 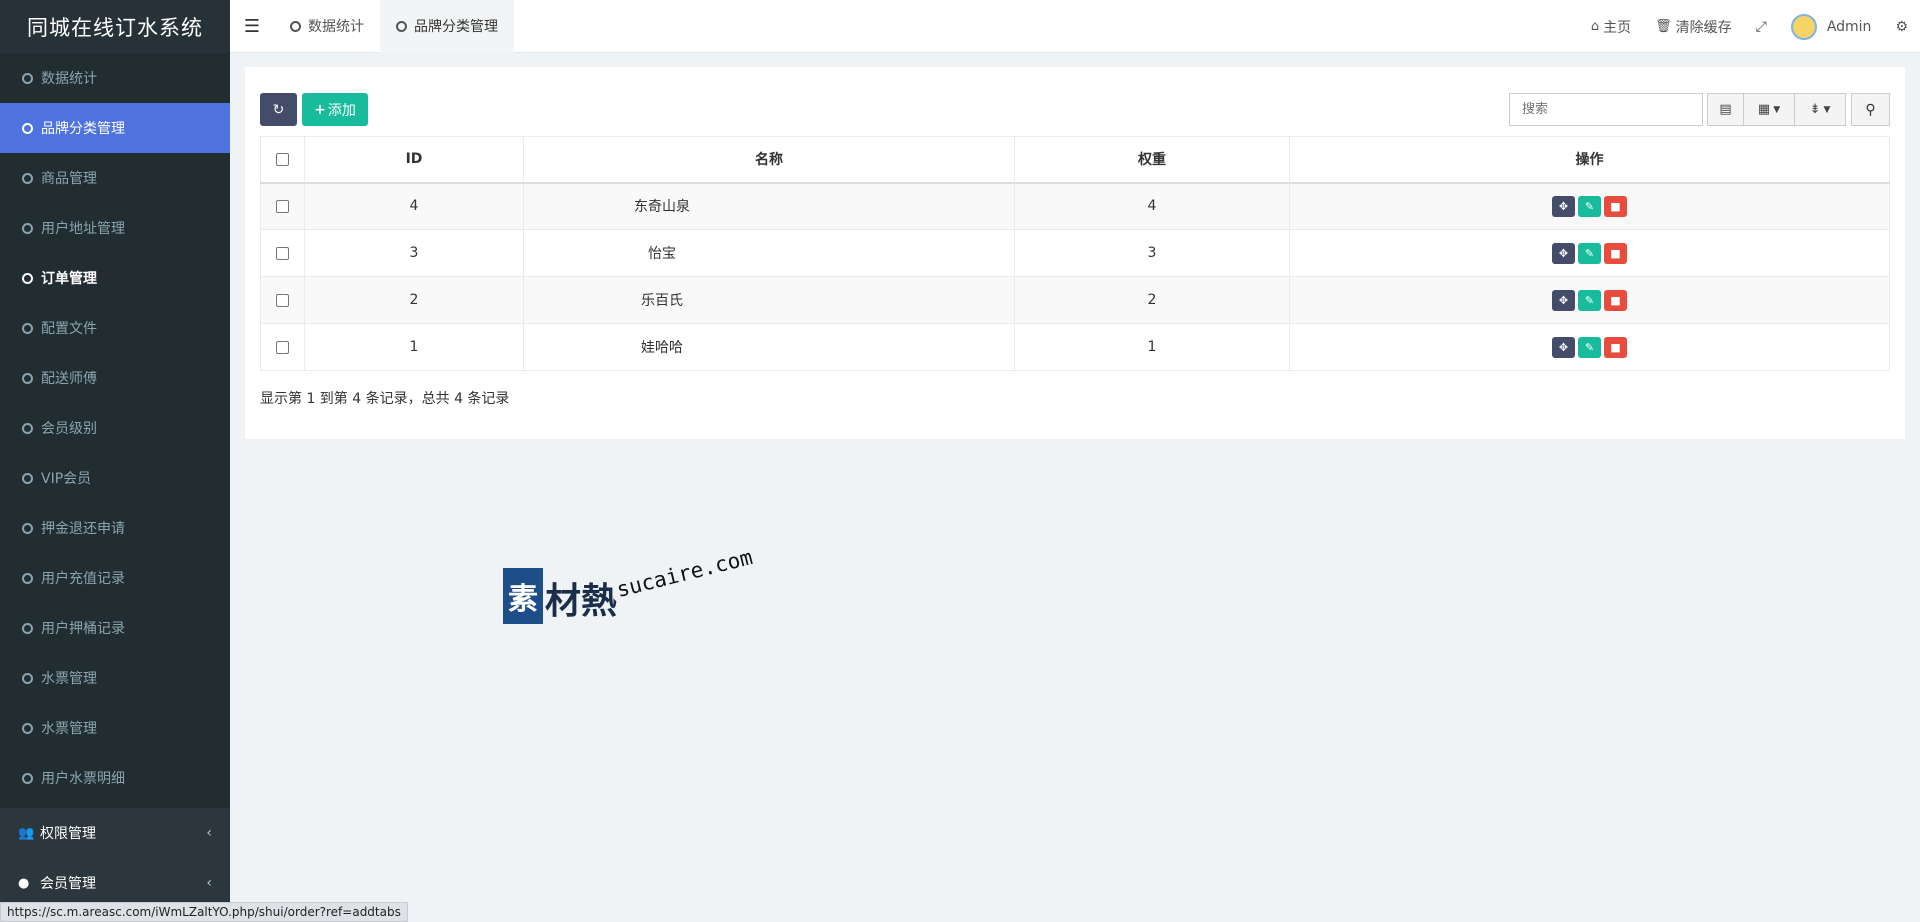 I want to click on sidebar-item-water-ticket-2: 水票管理, so click(x=115, y=728).